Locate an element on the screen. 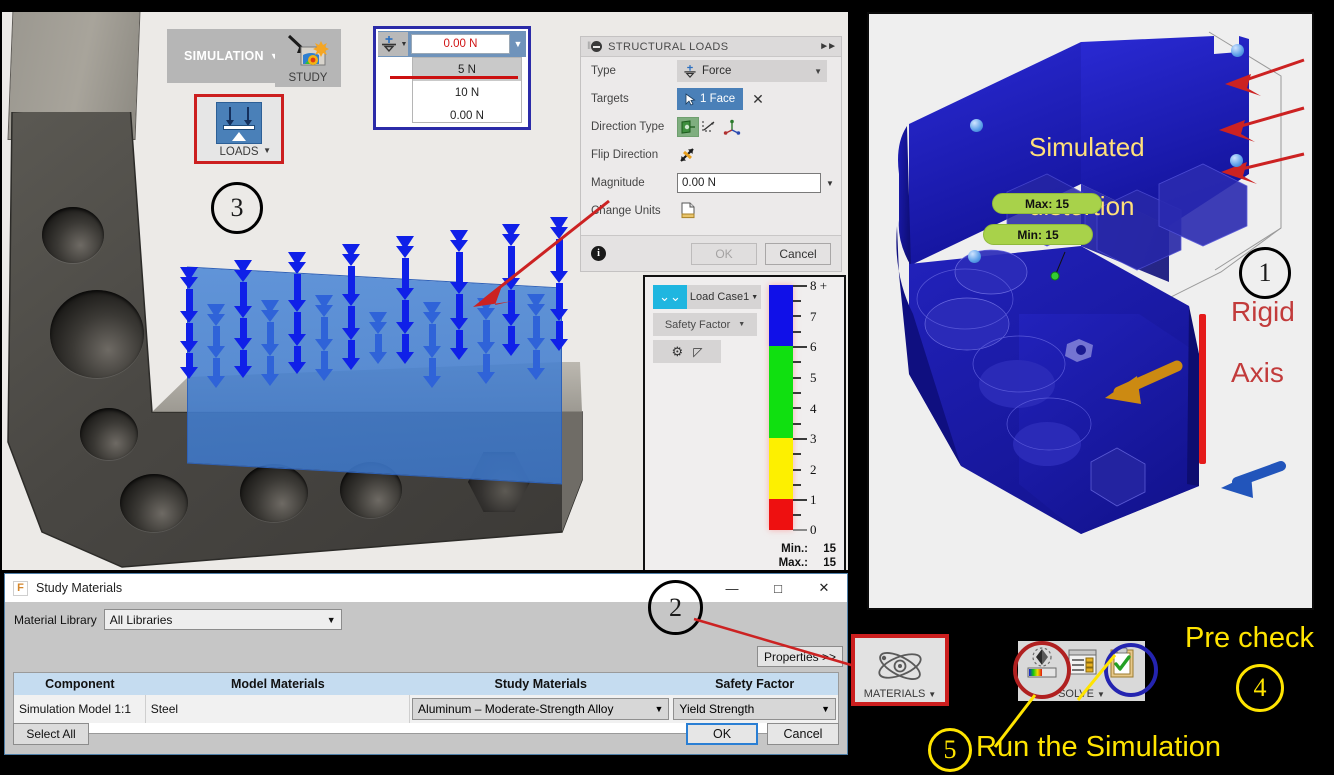 This screenshot has width=1334, height=775. loads-button: LOADS ▼ is located at coordinates (239, 129).